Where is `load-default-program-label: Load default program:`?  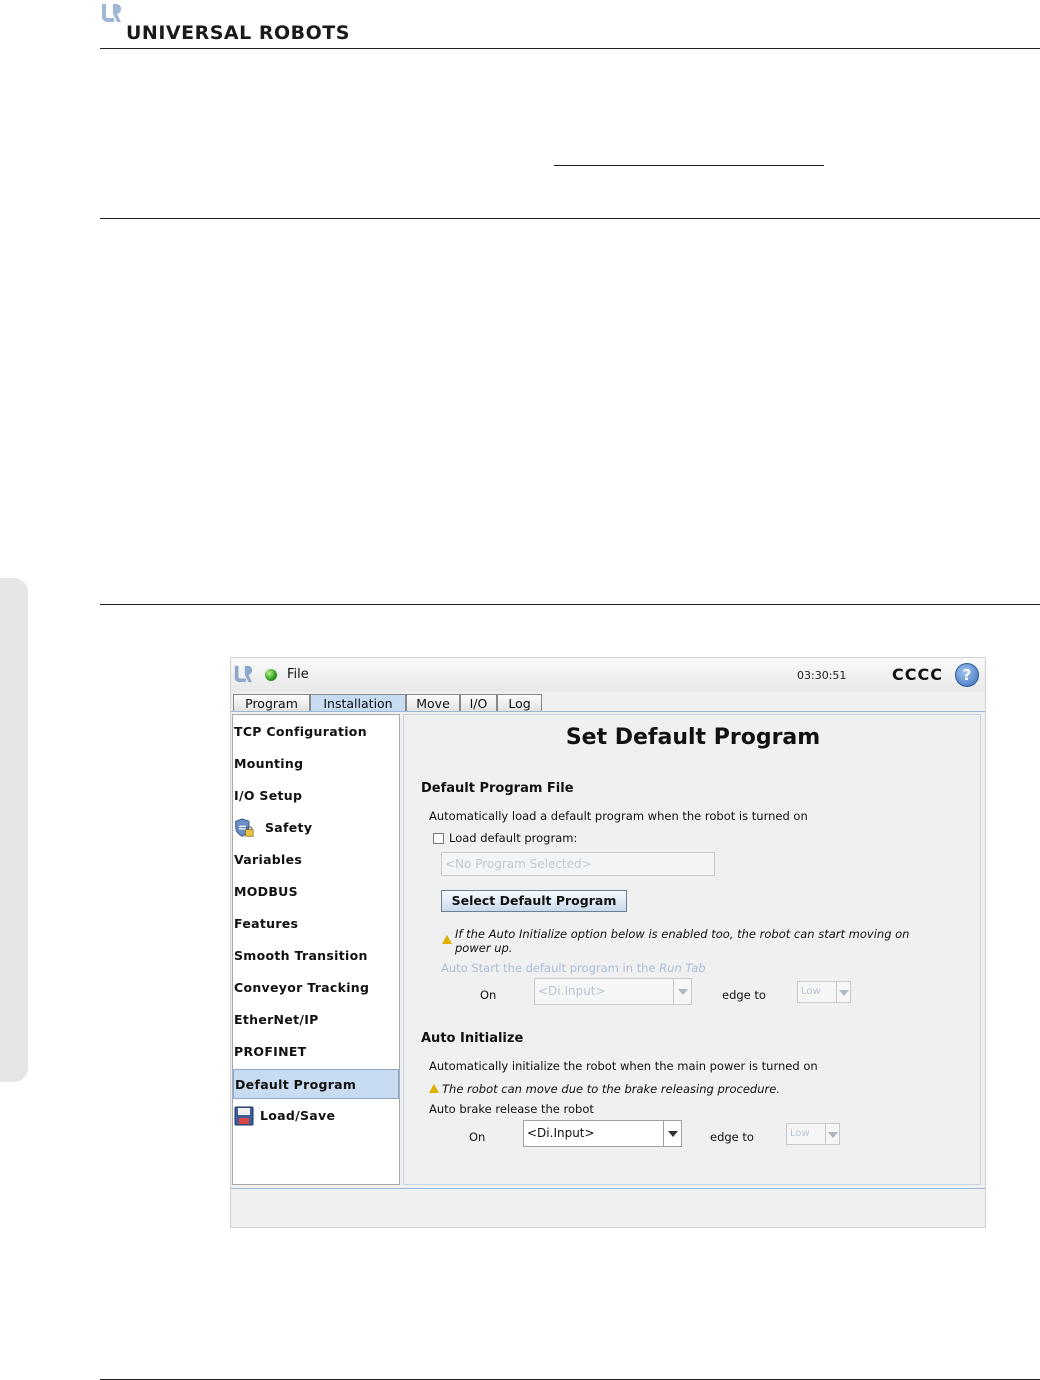
load-default-program-label: Load default program: is located at coordinates (513, 838).